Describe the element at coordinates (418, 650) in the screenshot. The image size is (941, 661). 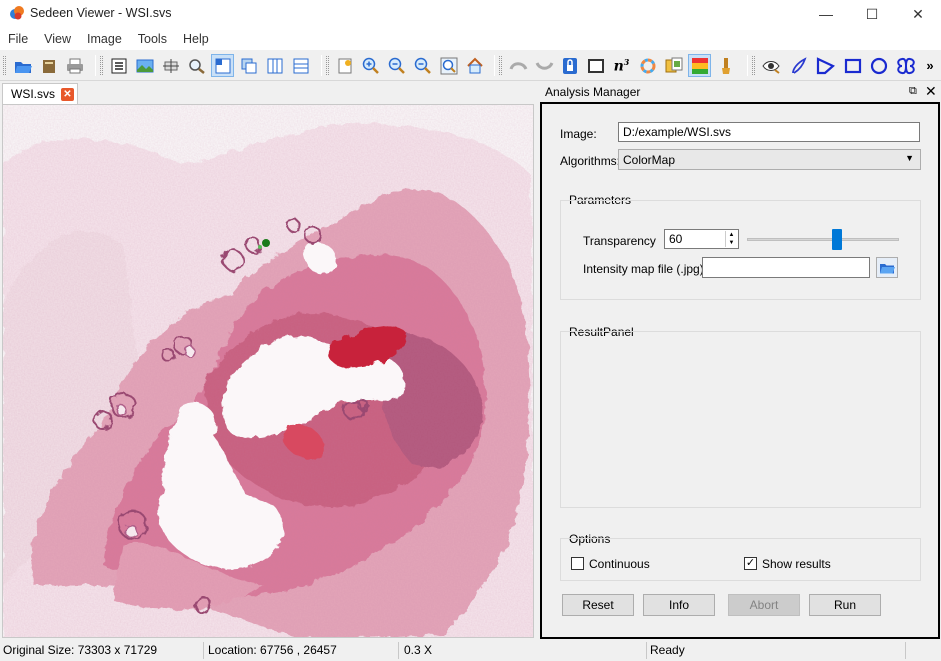
I see `zoom-status: 0.3 X` at that location.